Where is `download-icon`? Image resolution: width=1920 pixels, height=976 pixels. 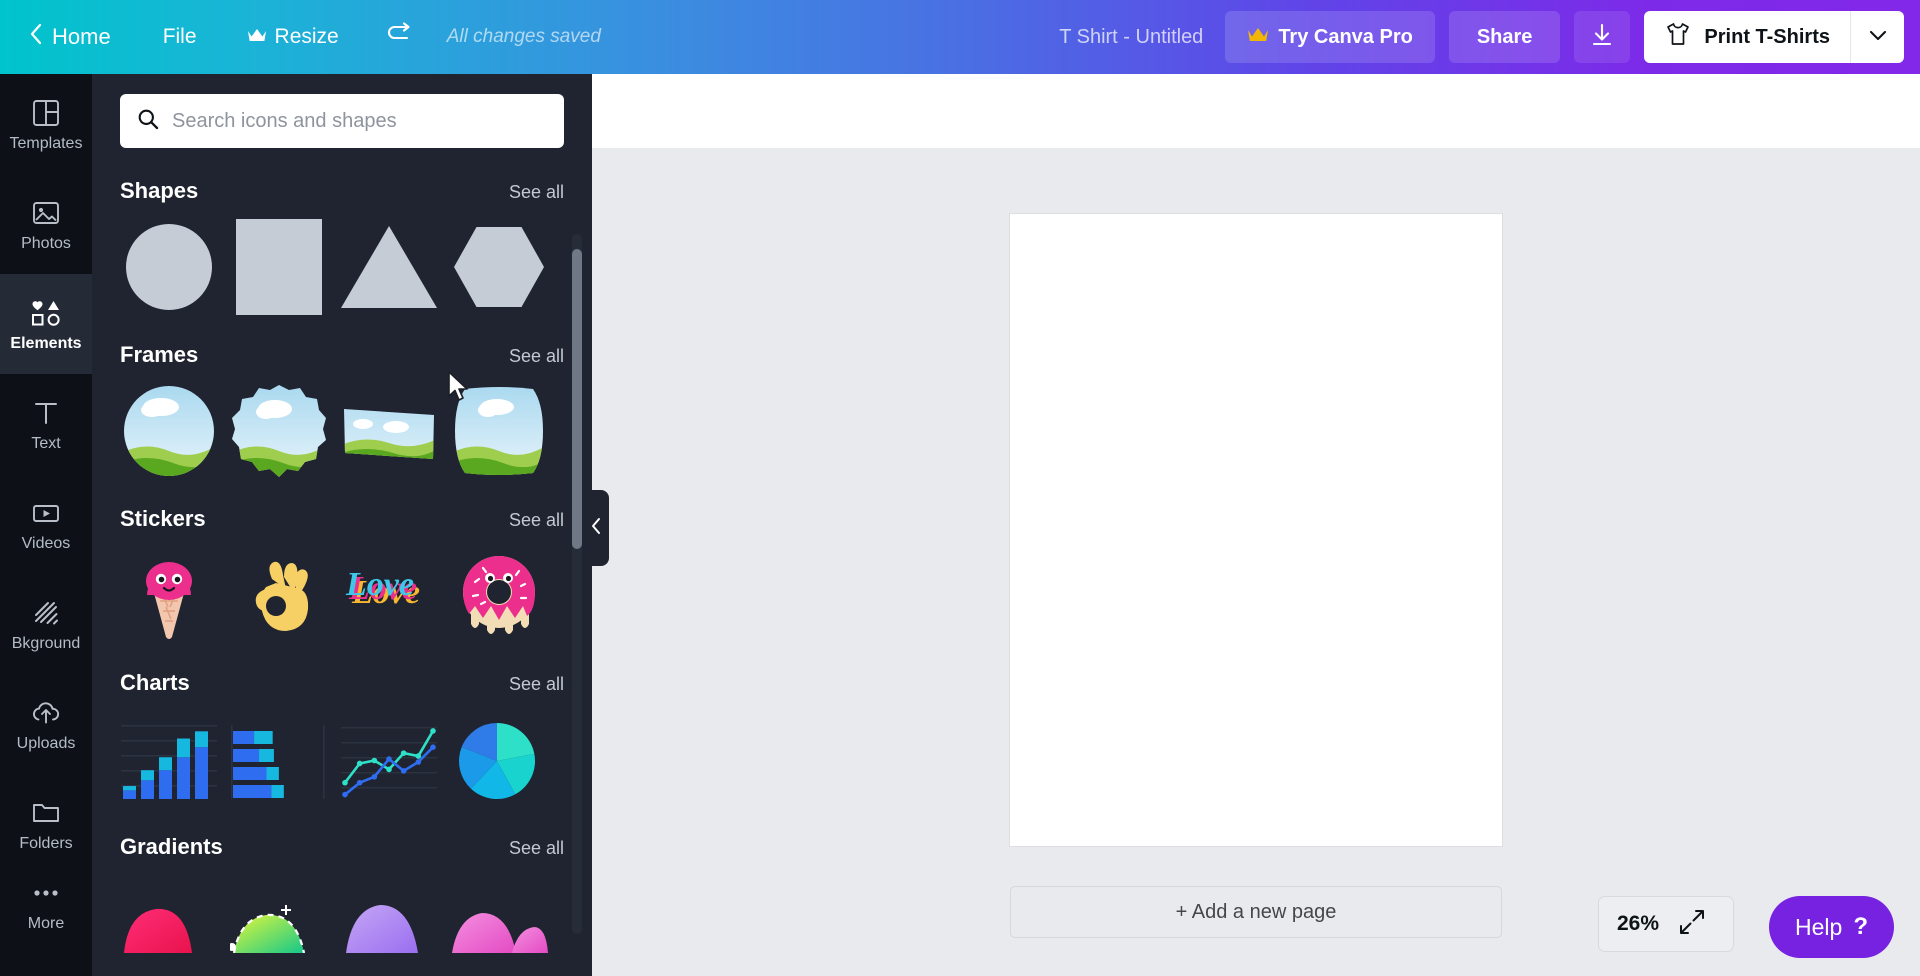
download-icon is located at coordinates (1602, 37).